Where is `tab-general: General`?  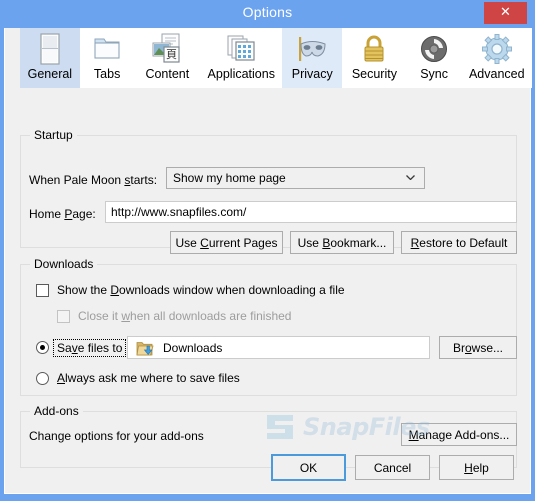
tab-general: General is located at coordinates (50, 58).